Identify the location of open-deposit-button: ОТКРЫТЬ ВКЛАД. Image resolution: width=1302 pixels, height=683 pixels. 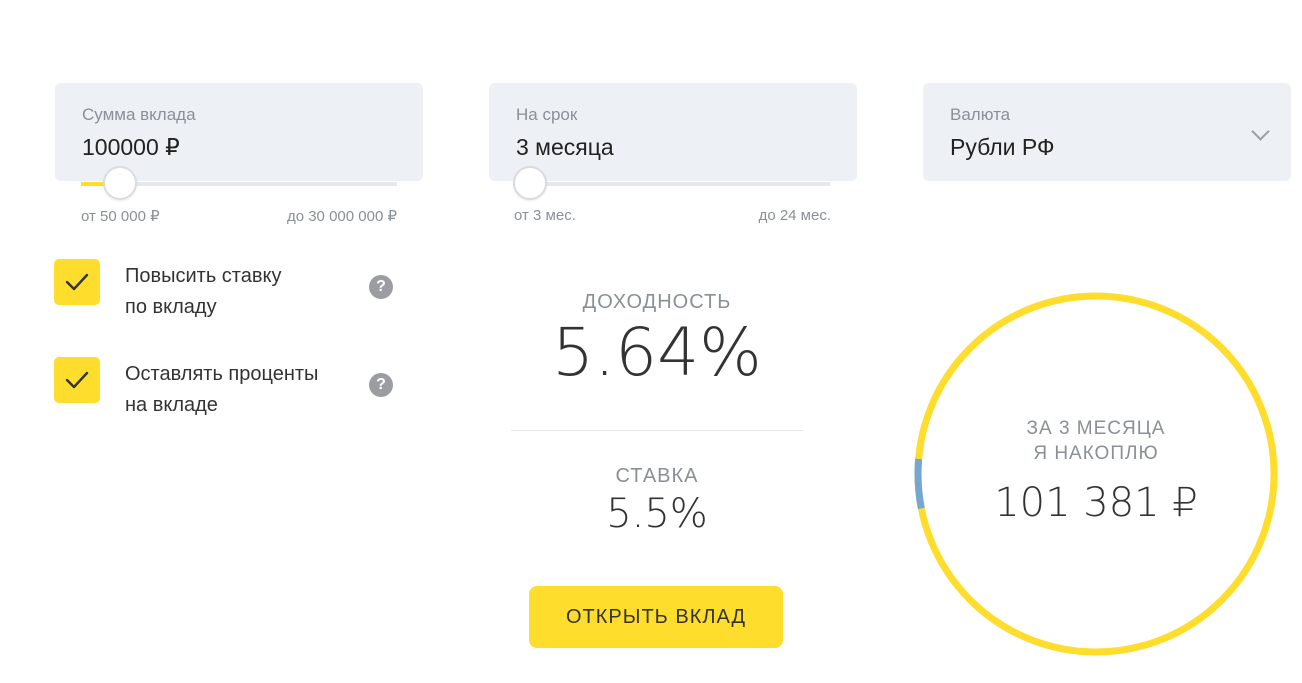
(656, 617).